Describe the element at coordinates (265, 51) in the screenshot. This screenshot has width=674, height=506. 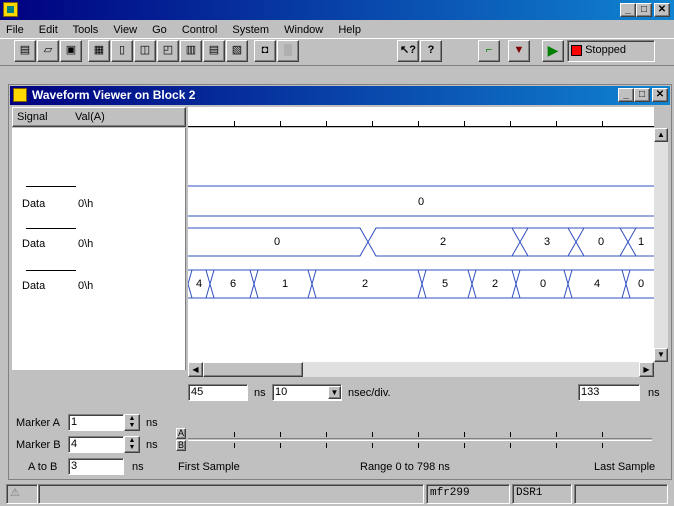
I see `module4-tool-icon: ◘` at that location.